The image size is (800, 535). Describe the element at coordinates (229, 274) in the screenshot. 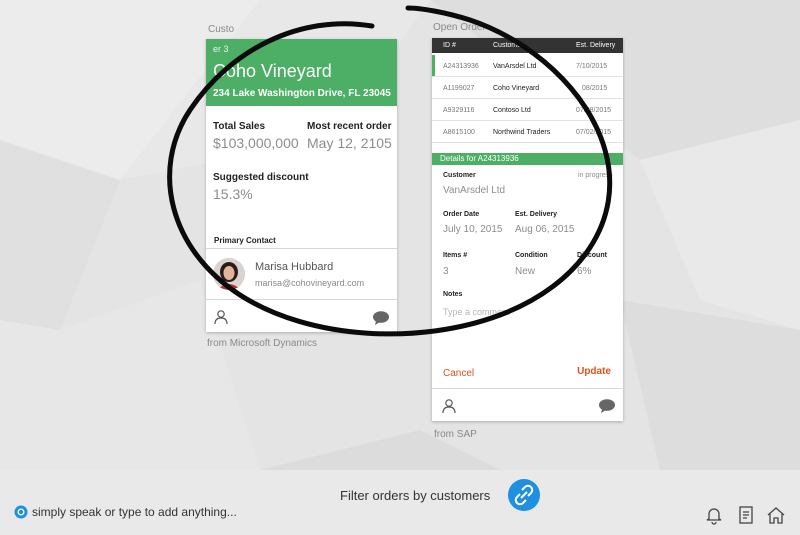

I see `avatar` at that location.